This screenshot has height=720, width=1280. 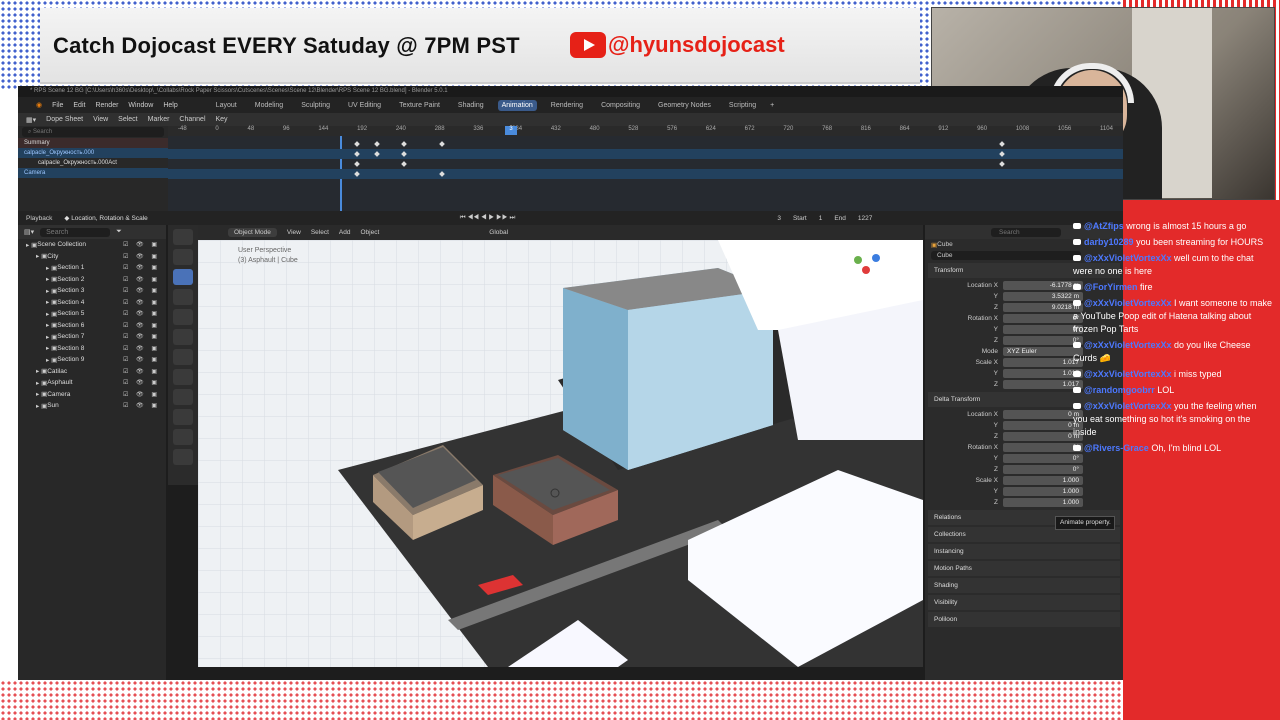 I want to click on dope-menu-select: Select, so click(x=127, y=119).